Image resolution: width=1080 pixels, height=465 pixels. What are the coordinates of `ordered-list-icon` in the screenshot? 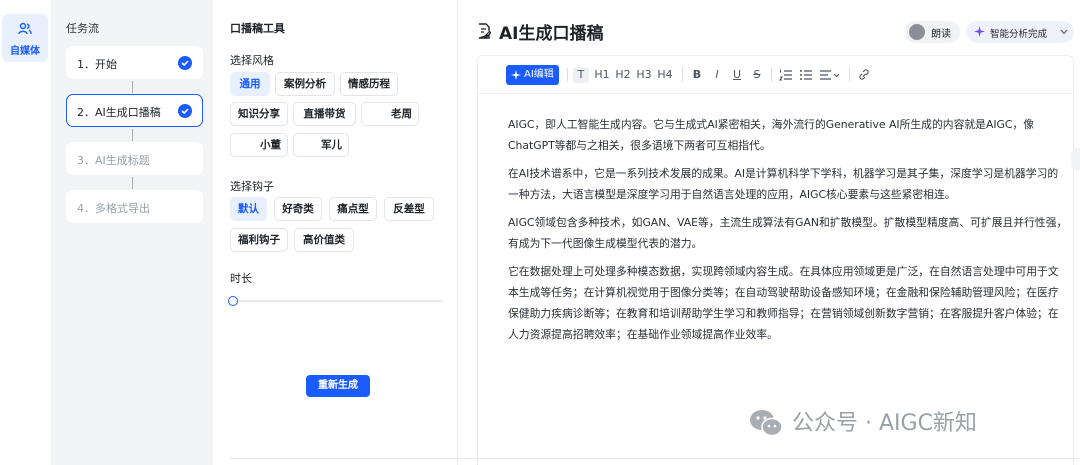 It's located at (786, 75).